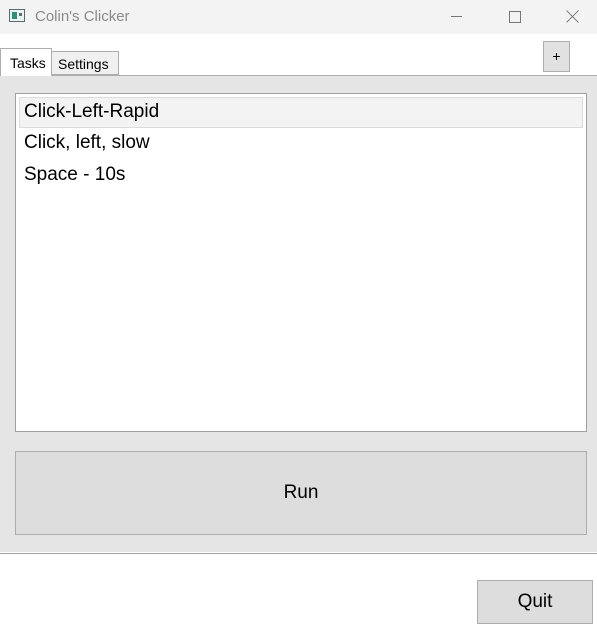  What do you see at coordinates (301, 175) in the screenshot?
I see `list-item-space-10s: Space - 10s` at bounding box center [301, 175].